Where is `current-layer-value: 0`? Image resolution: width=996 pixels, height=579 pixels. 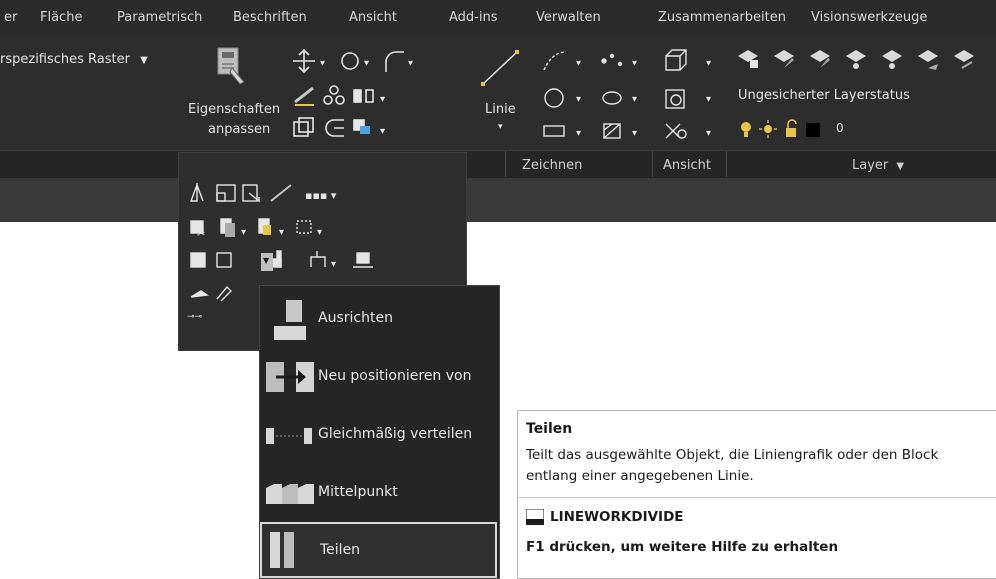
current-layer-value: 0 is located at coordinates (840, 128).